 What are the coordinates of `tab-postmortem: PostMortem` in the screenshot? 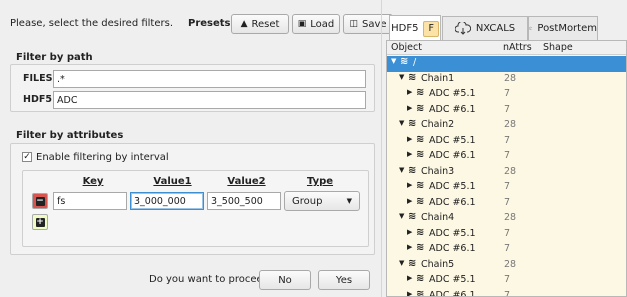 It's located at (563, 28).